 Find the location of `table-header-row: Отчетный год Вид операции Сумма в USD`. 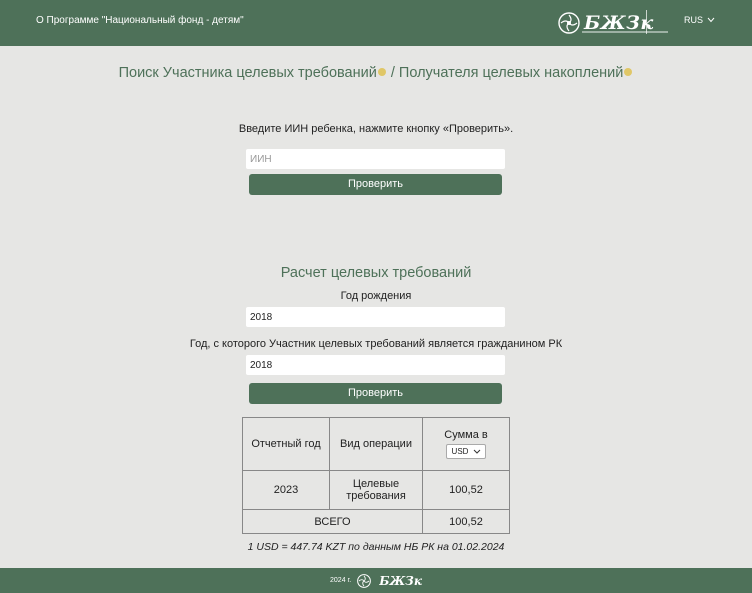

table-header-row: Отчетный год Вид операции Сумма в USD is located at coordinates (376, 444).